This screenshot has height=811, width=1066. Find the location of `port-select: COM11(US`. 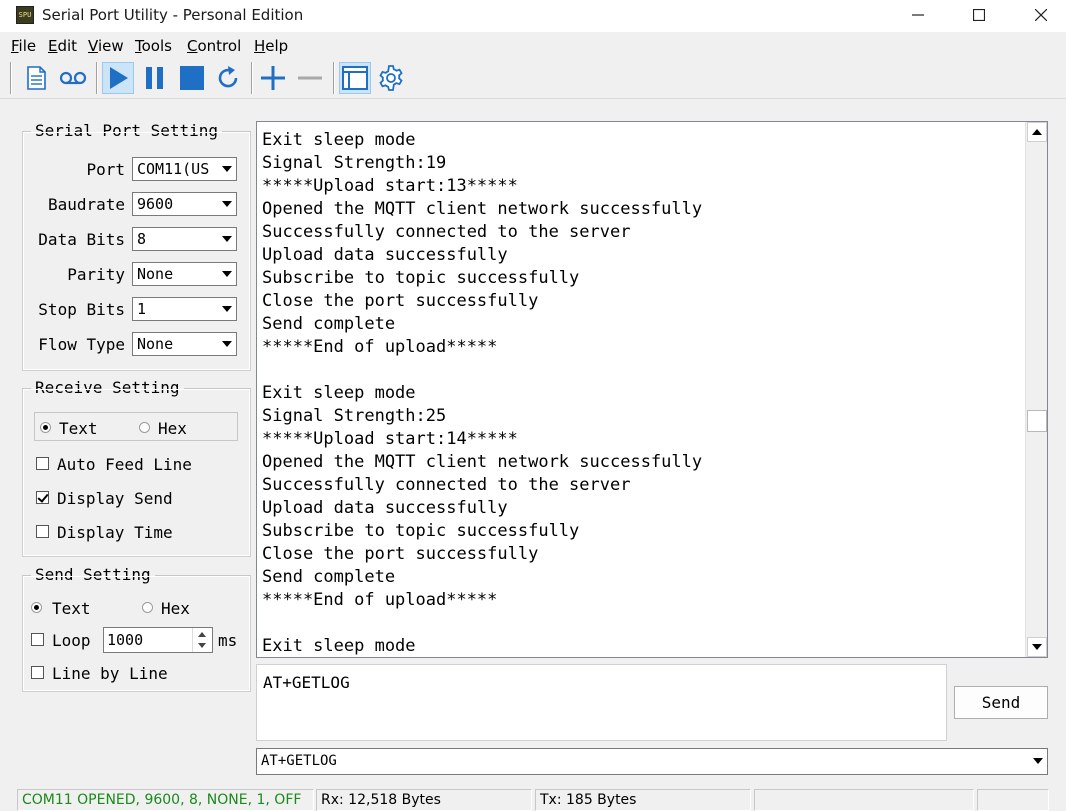

port-select: COM11(US is located at coordinates (184, 169).